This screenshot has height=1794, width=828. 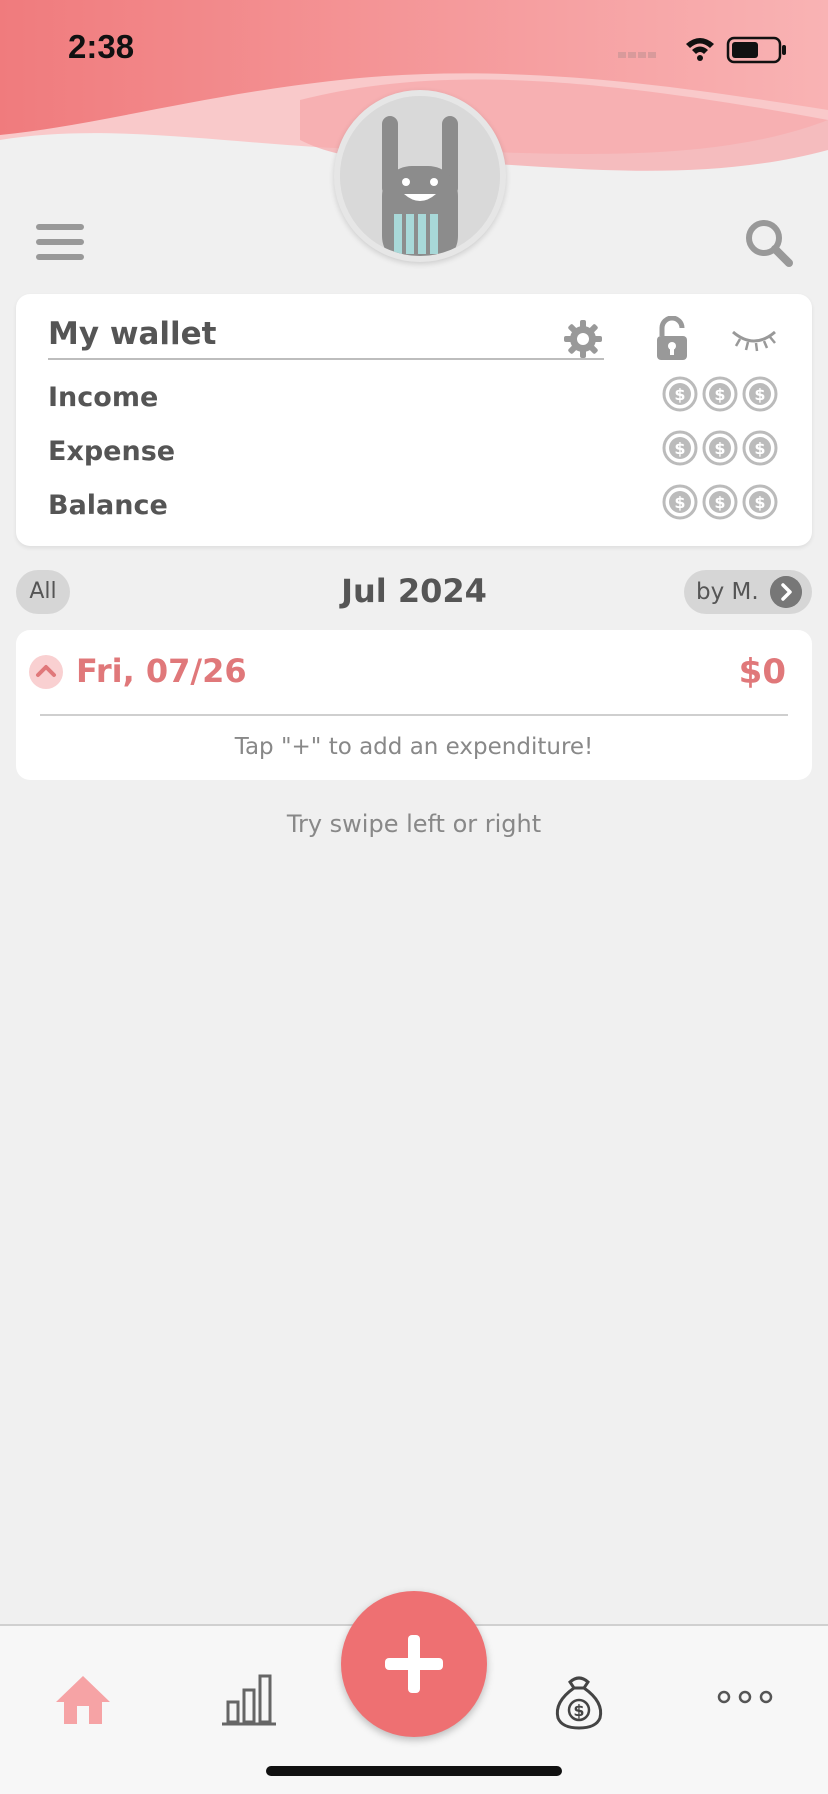 I want to click on search-icon, so click(x=769, y=243).